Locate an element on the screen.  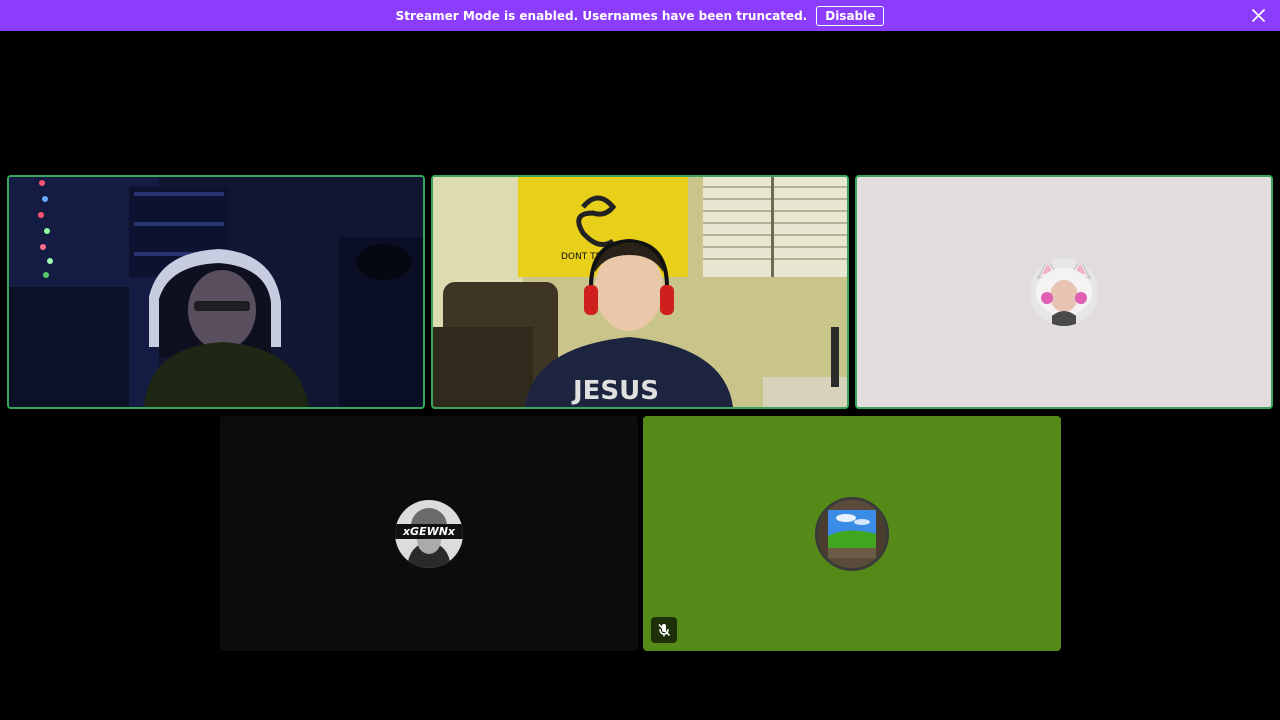
participant-video-tile: DONT TREAD ME JESUS is located at coordinates (640, 292).